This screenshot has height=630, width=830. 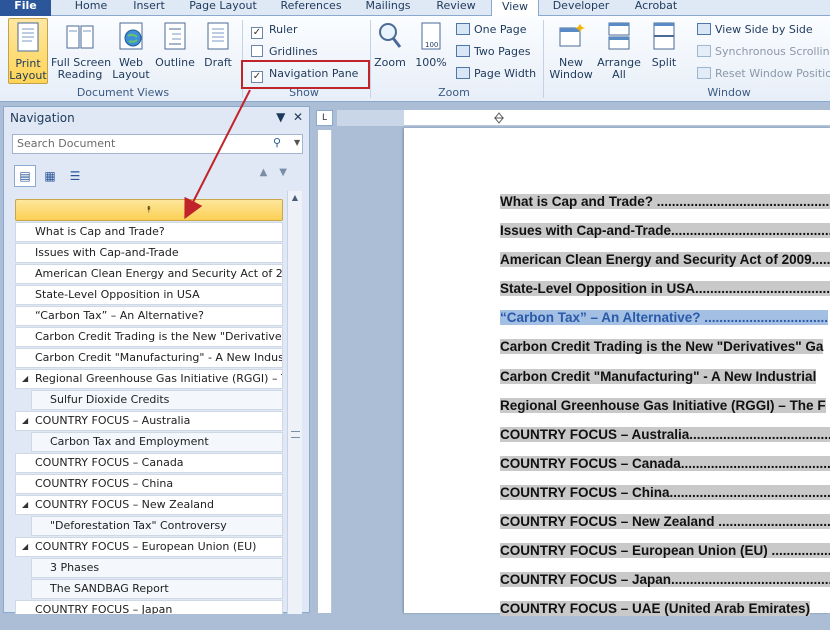 I want to click on tab-developer: Developer, so click(x=581, y=8).